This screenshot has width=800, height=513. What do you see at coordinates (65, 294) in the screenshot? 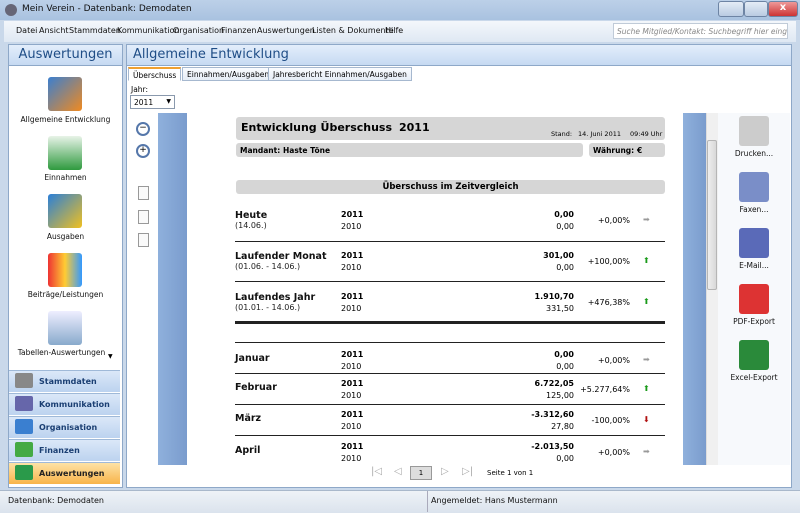
I see `sidebar-item-beitraege-leistungen: Beiträge/Leistungen` at bounding box center [65, 294].